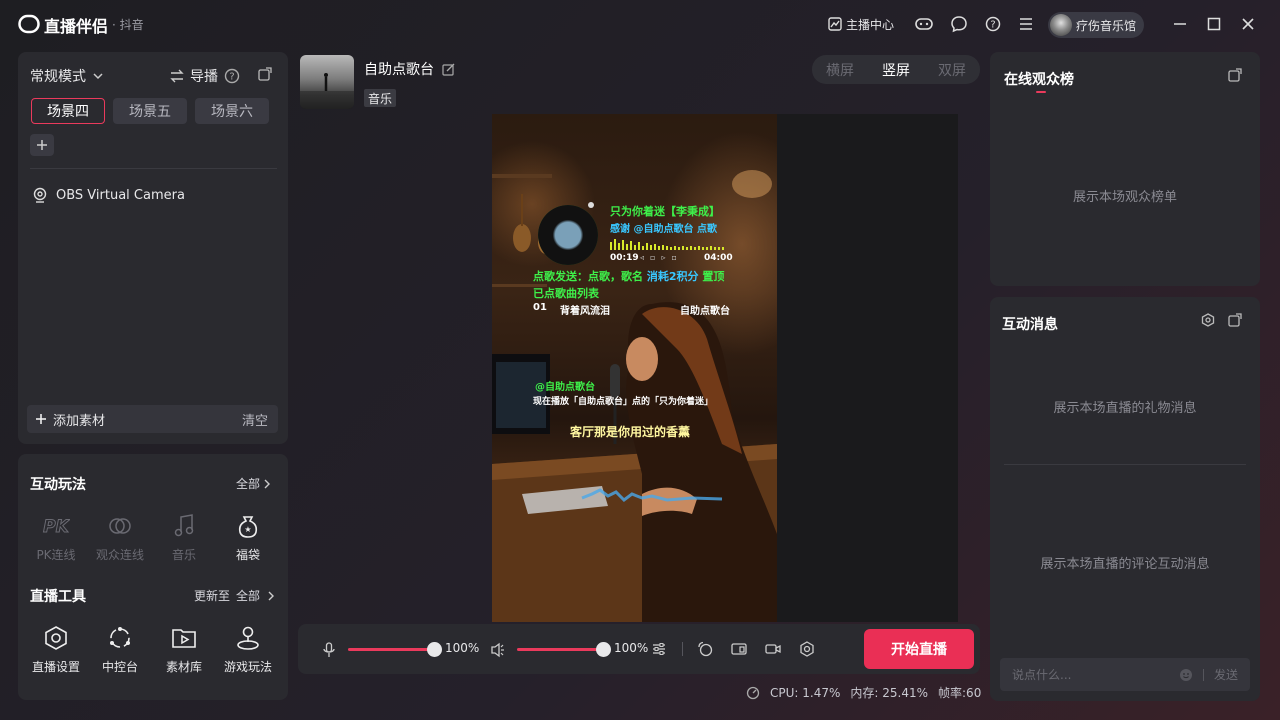  Describe the element at coordinates (150, 111) in the screenshot. I see `tab-scene-5: 场景五` at that location.